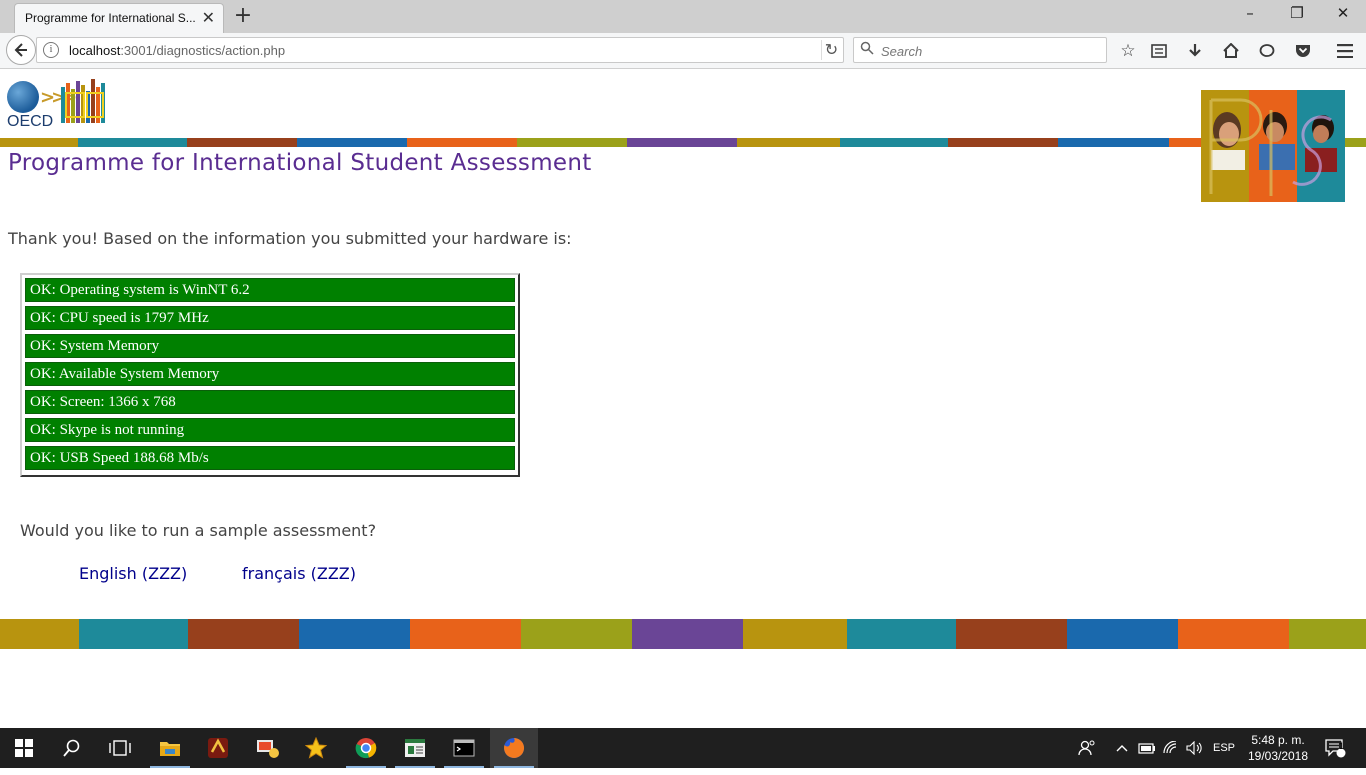 This screenshot has height=775, width=1366. What do you see at coordinates (270, 318) in the screenshot?
I see `check-row-cpu: OK: CPU speed is 1797 MHz` at bounding box center [270, 318].